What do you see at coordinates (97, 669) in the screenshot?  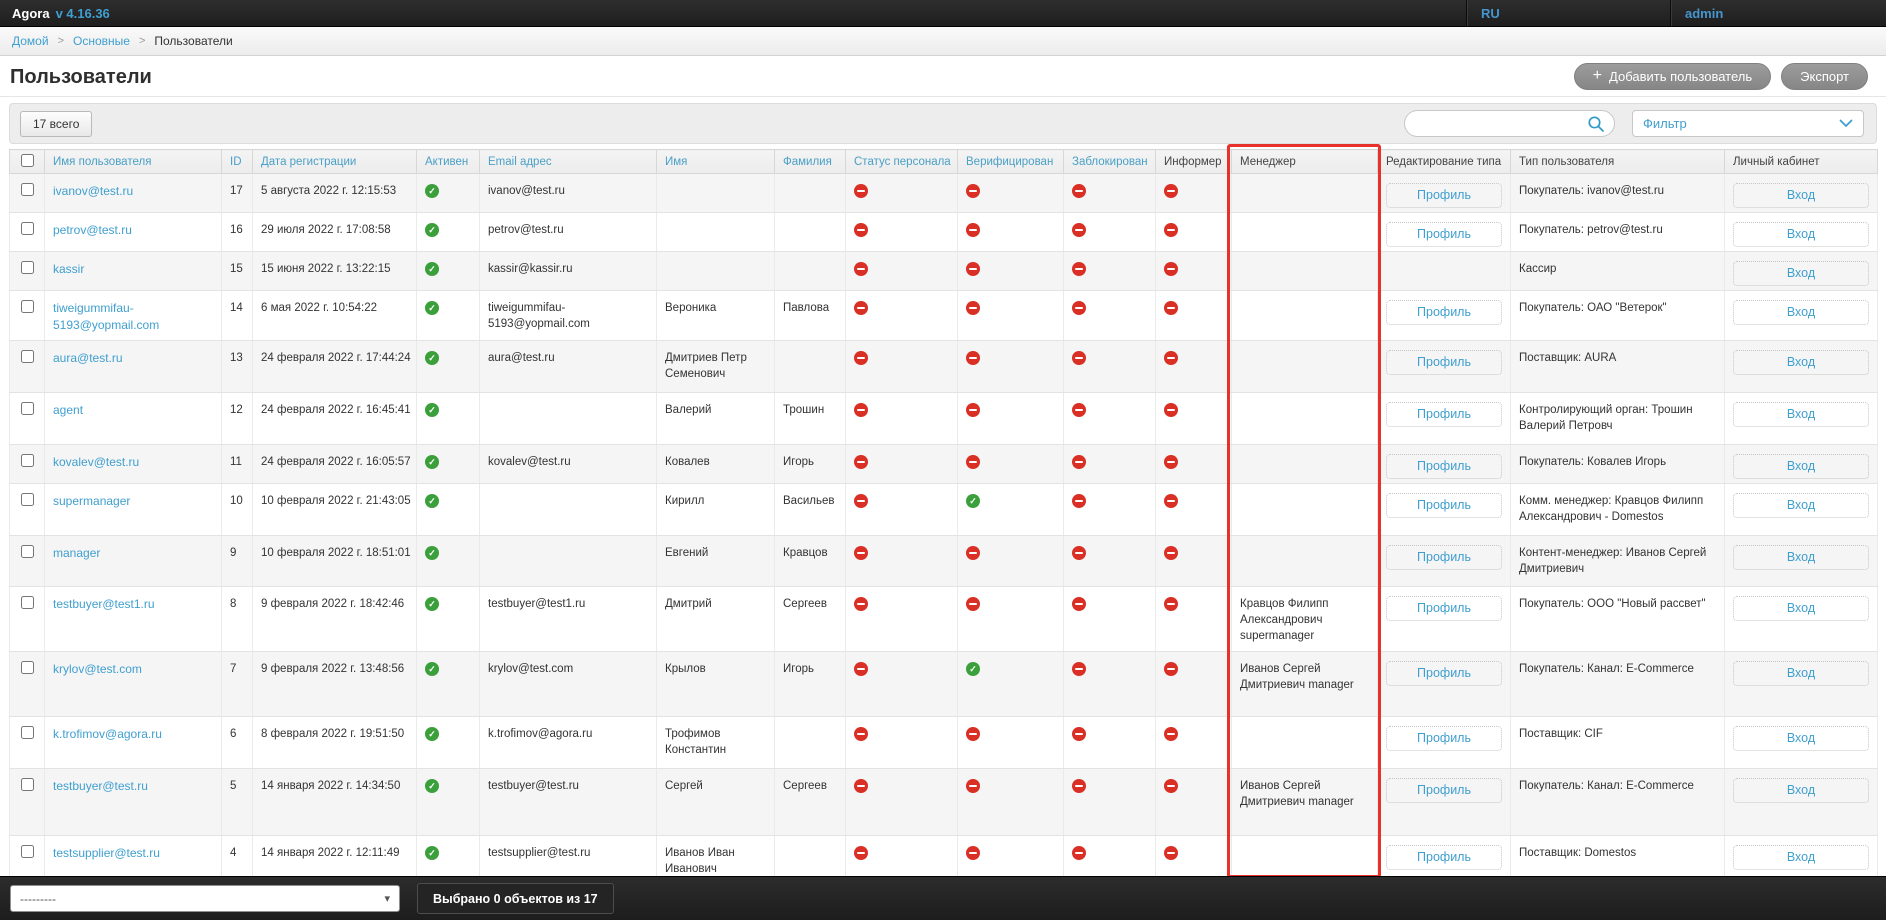 I see `username-link: krylov@test.com` at bounding box center [97, 669].